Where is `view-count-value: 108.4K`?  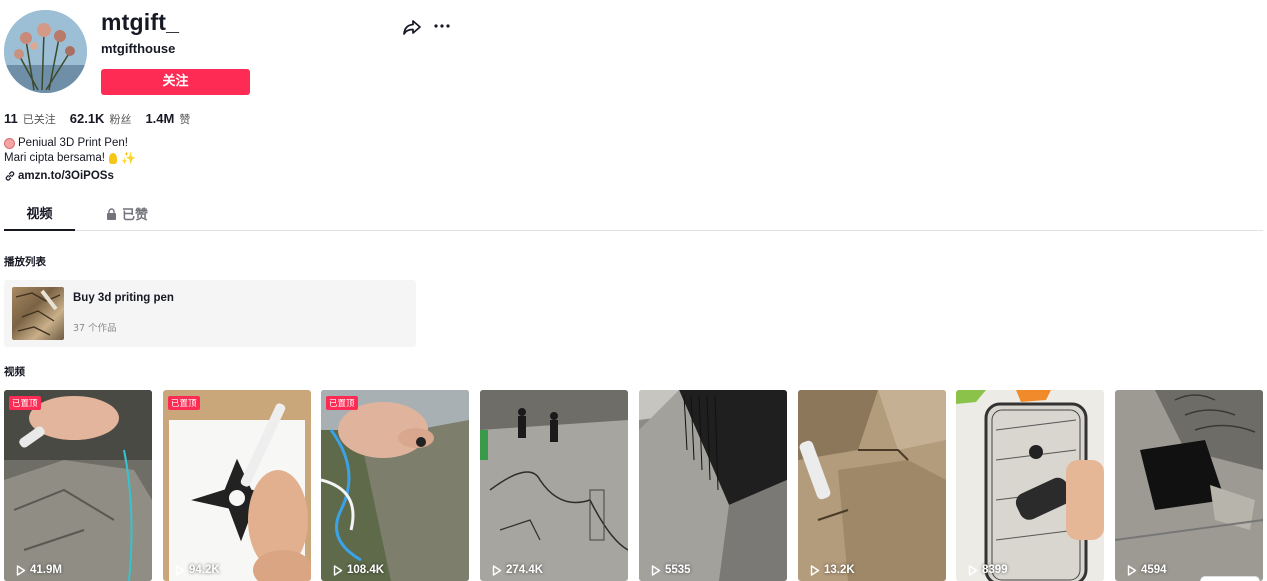
view-count-value: 108.4K is located at coordinates (366, 570).